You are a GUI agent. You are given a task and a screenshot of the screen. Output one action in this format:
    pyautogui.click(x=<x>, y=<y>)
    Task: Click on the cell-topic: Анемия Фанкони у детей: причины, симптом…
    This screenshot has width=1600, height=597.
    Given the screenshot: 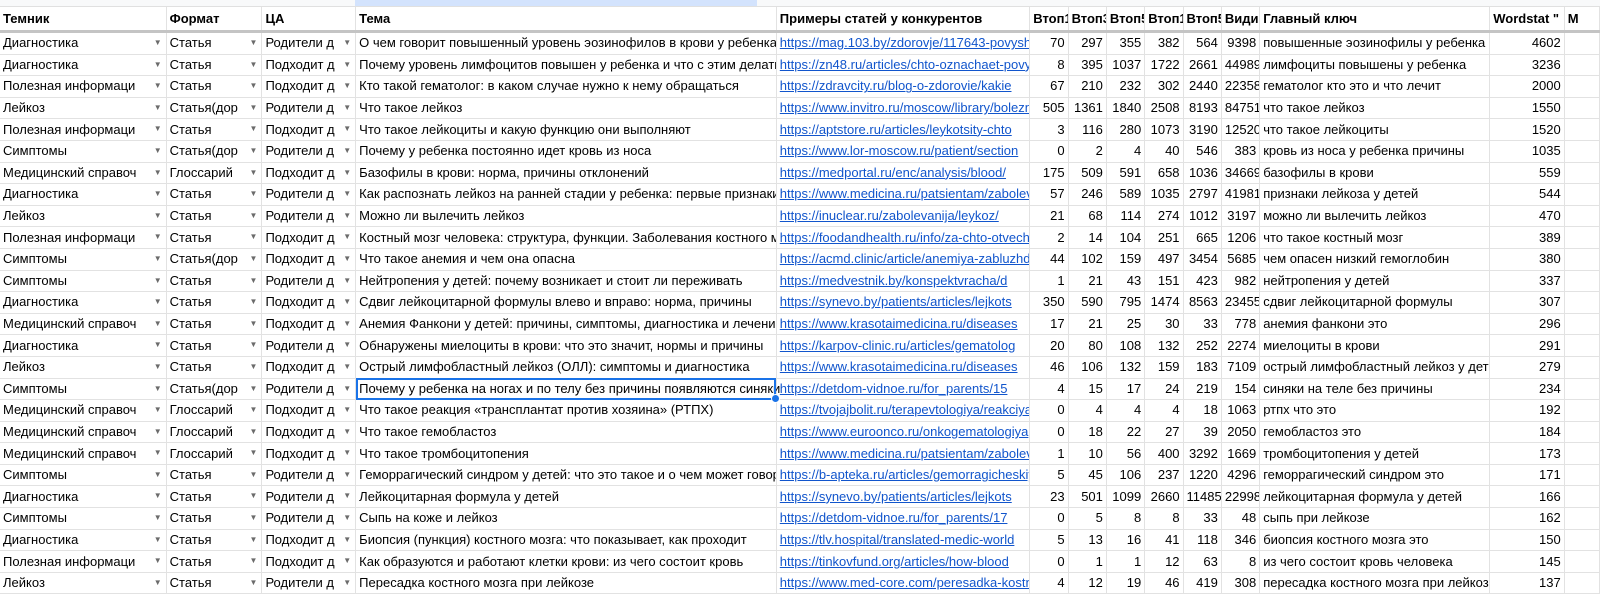 What is the action you would take?
    pyautogui.click(x=566, y=324)
    